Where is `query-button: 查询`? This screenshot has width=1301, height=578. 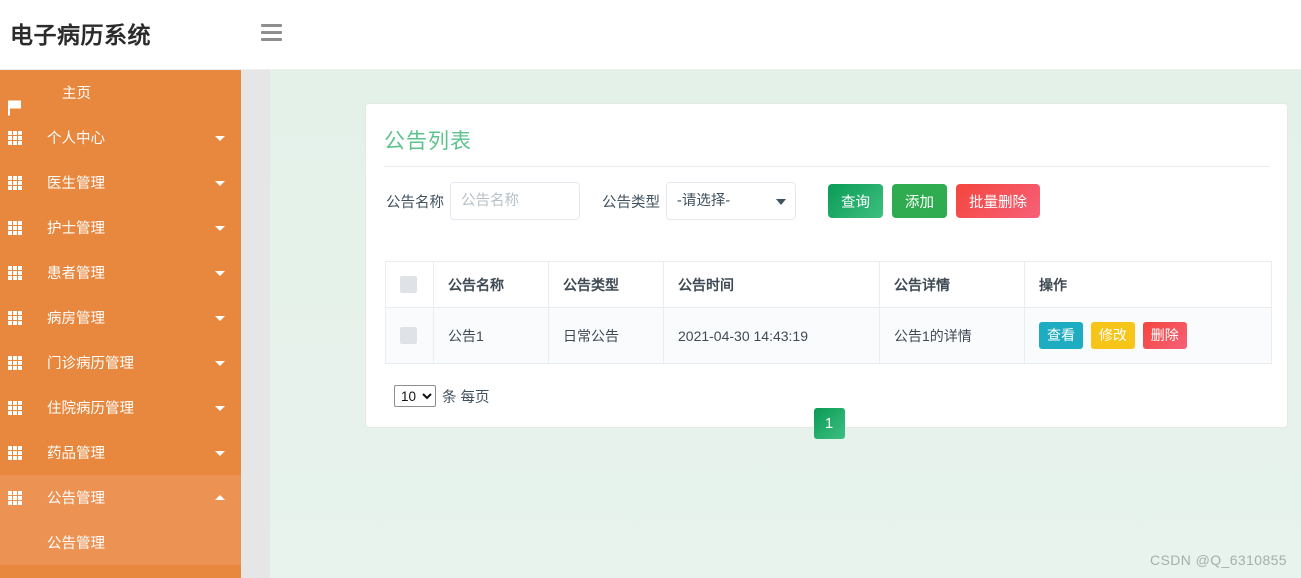 query-button: 查询 is located at coordinates (855, 201).